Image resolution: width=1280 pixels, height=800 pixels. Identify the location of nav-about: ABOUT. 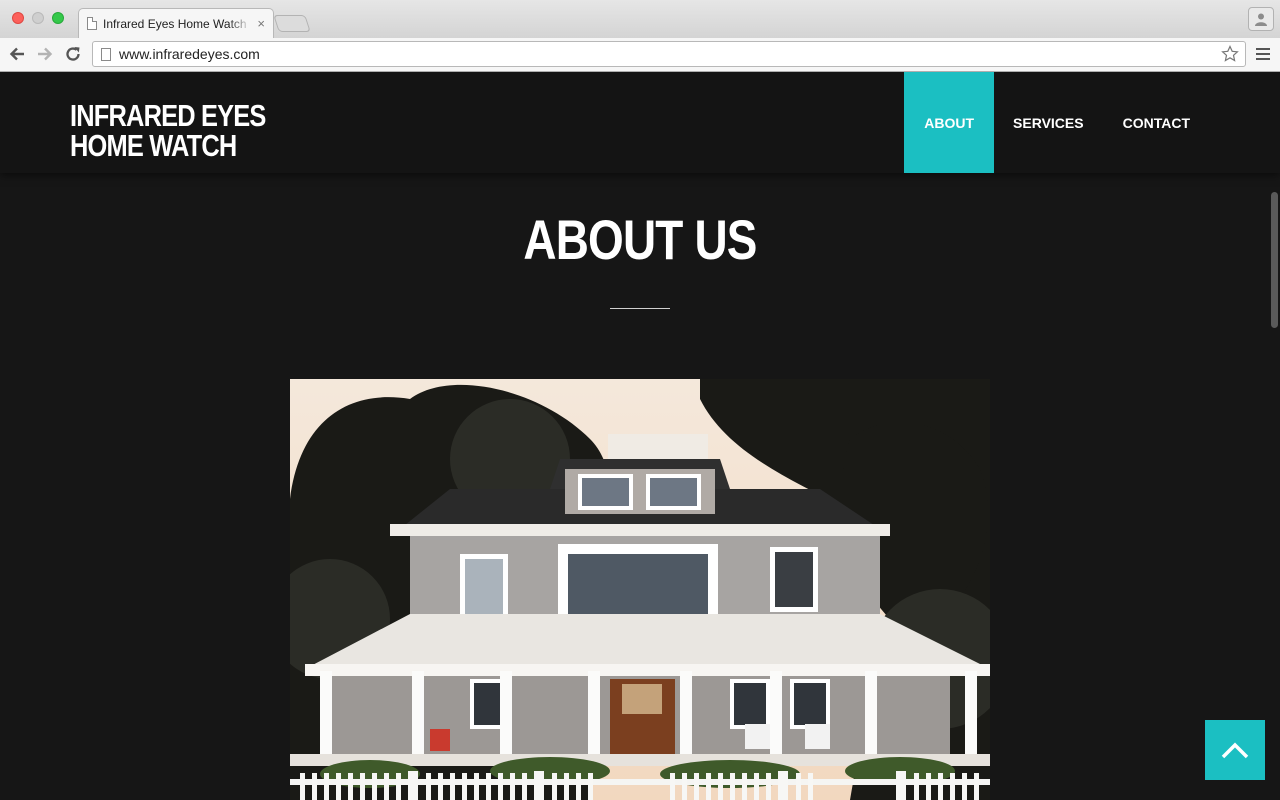
(949, 122).